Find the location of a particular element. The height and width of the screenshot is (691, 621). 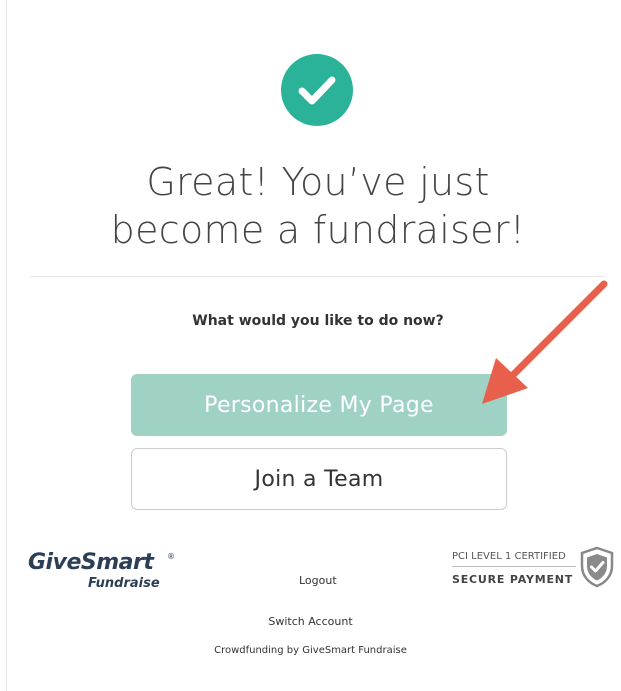

logo-wordmark: GiveSmart is located at coordinates (91, 562).